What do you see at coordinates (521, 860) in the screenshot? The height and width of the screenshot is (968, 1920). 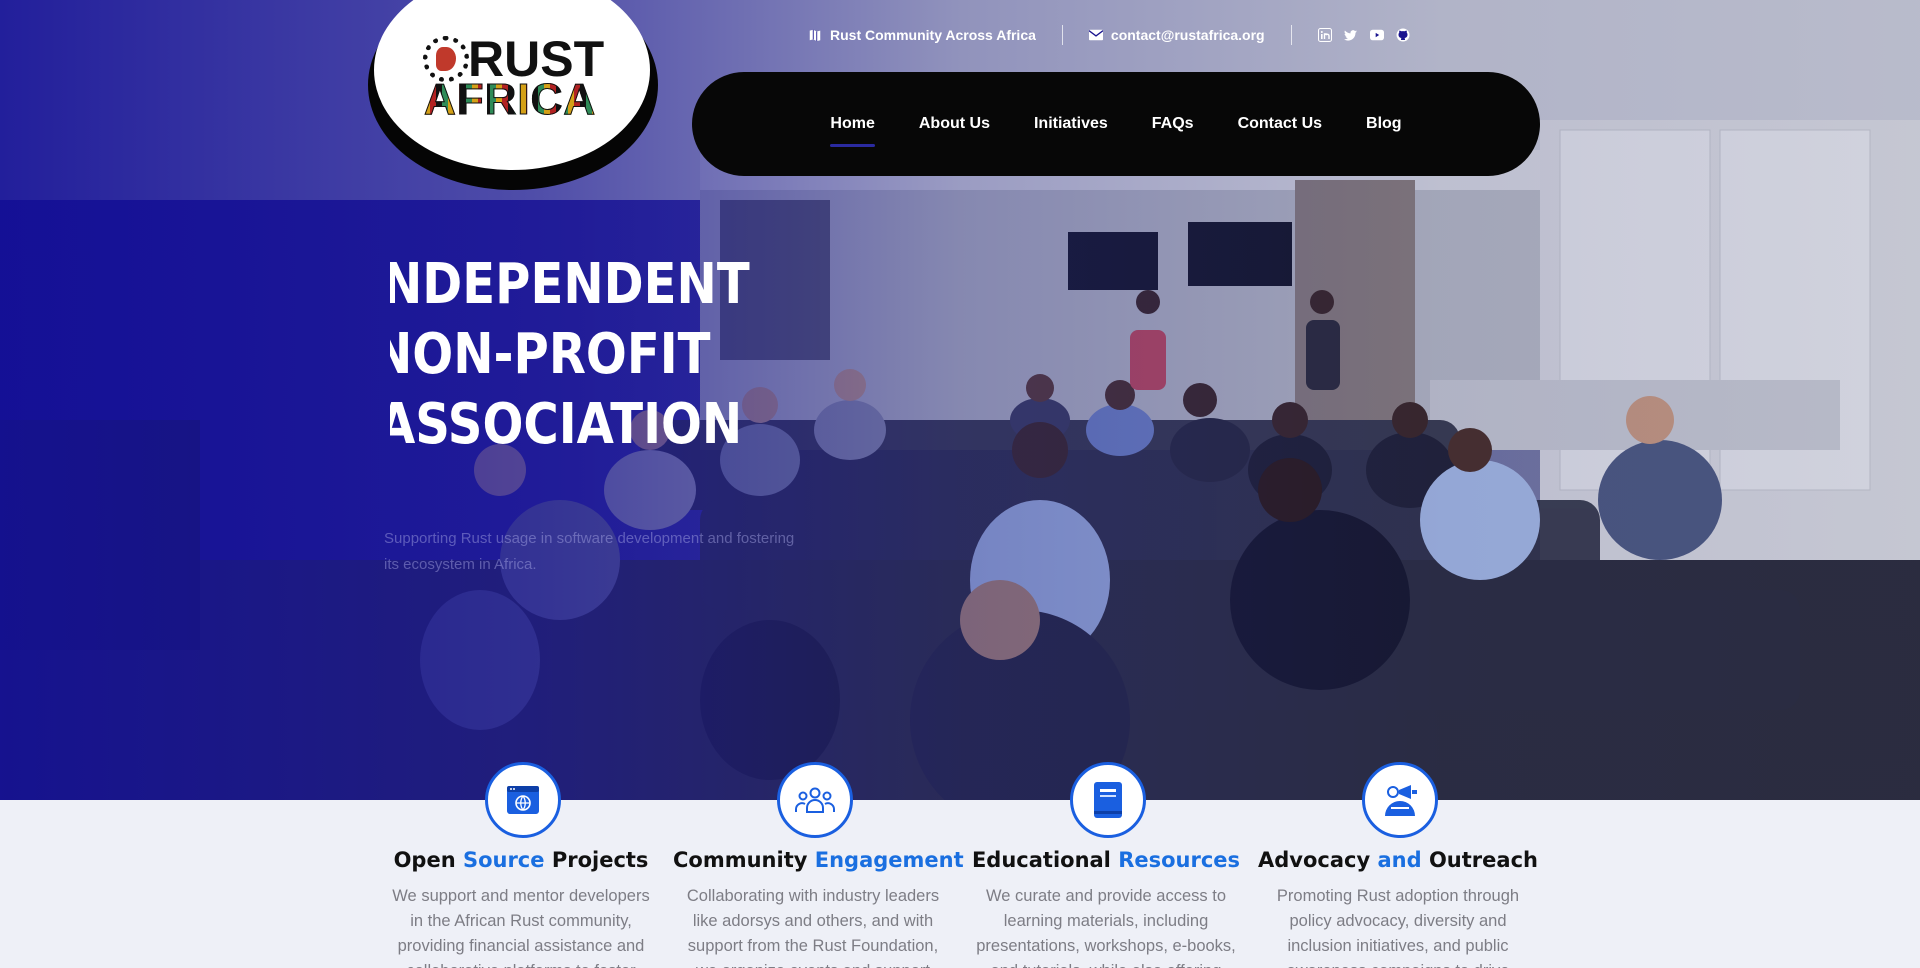 I see `feature-title: Open Source Projects` at bounding box center [521, 860].